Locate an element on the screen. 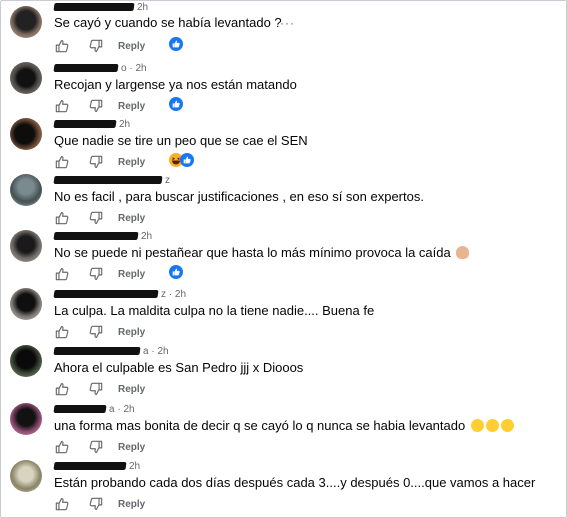 The image size is (567, 518). comment-header: o · 2h is located at coordinates (100, 69).